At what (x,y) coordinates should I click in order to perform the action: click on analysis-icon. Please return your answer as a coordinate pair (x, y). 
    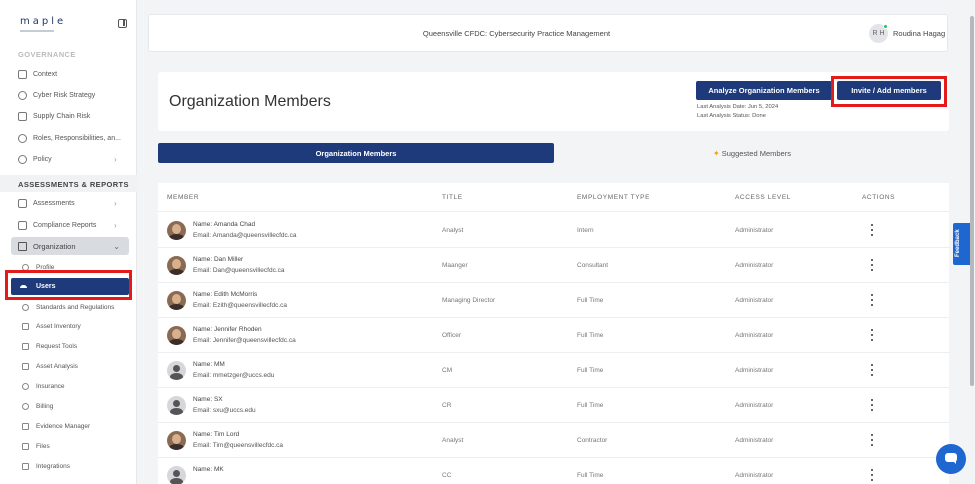
    Looking at the image, I should click on (25, 366).